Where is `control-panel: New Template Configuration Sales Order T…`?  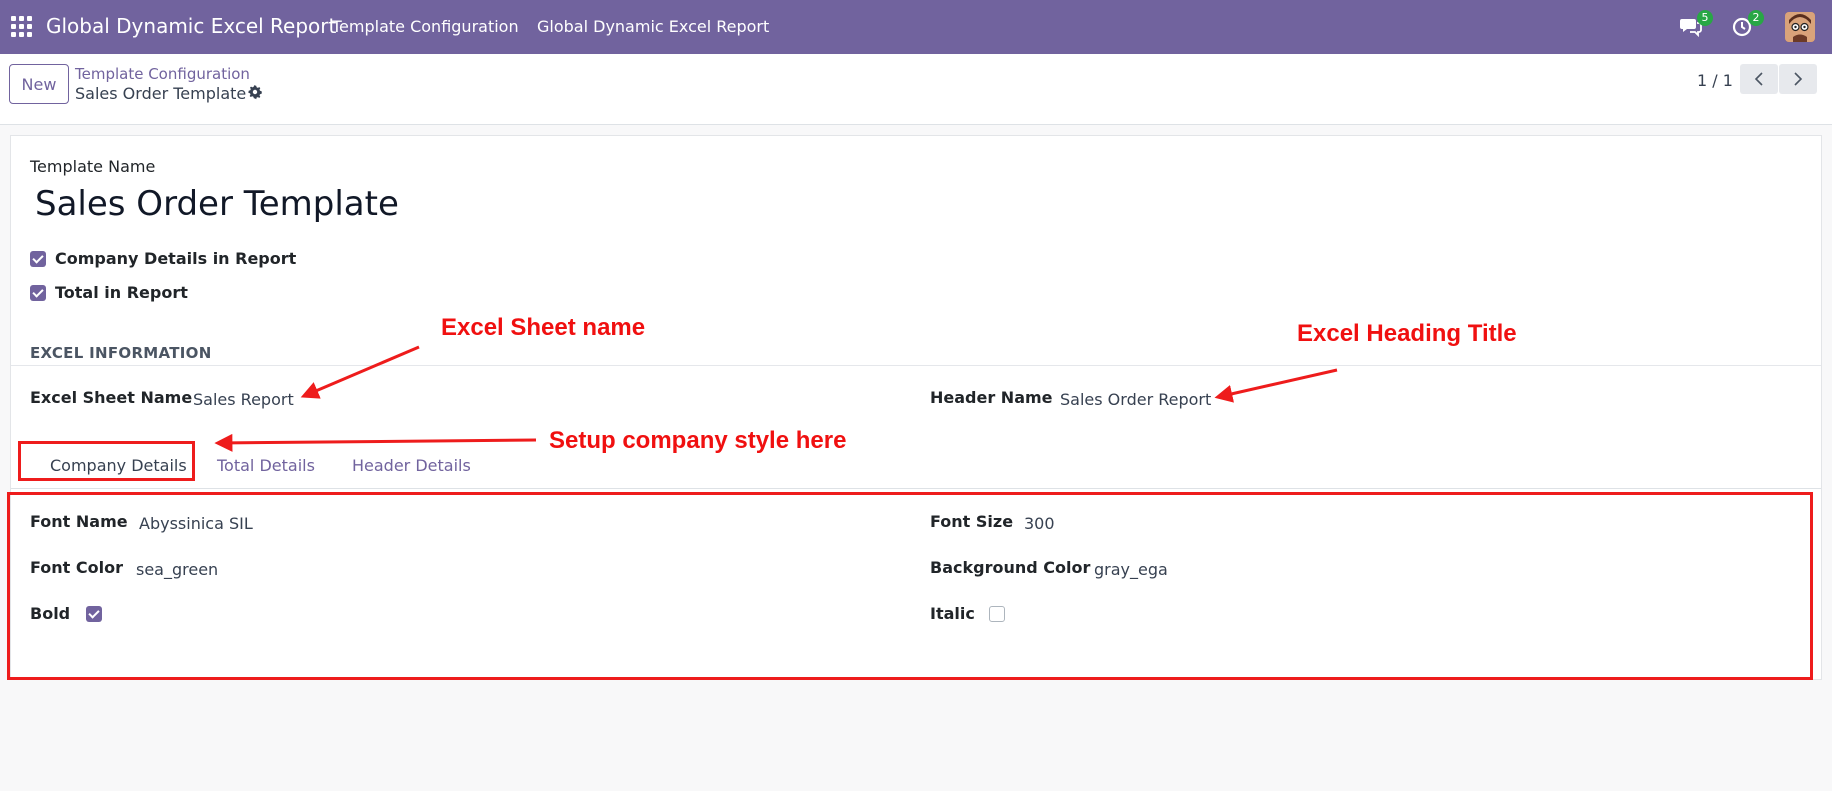 control-panel: New Template Configuration Sales Order T… is located at coordinates (916, 89).